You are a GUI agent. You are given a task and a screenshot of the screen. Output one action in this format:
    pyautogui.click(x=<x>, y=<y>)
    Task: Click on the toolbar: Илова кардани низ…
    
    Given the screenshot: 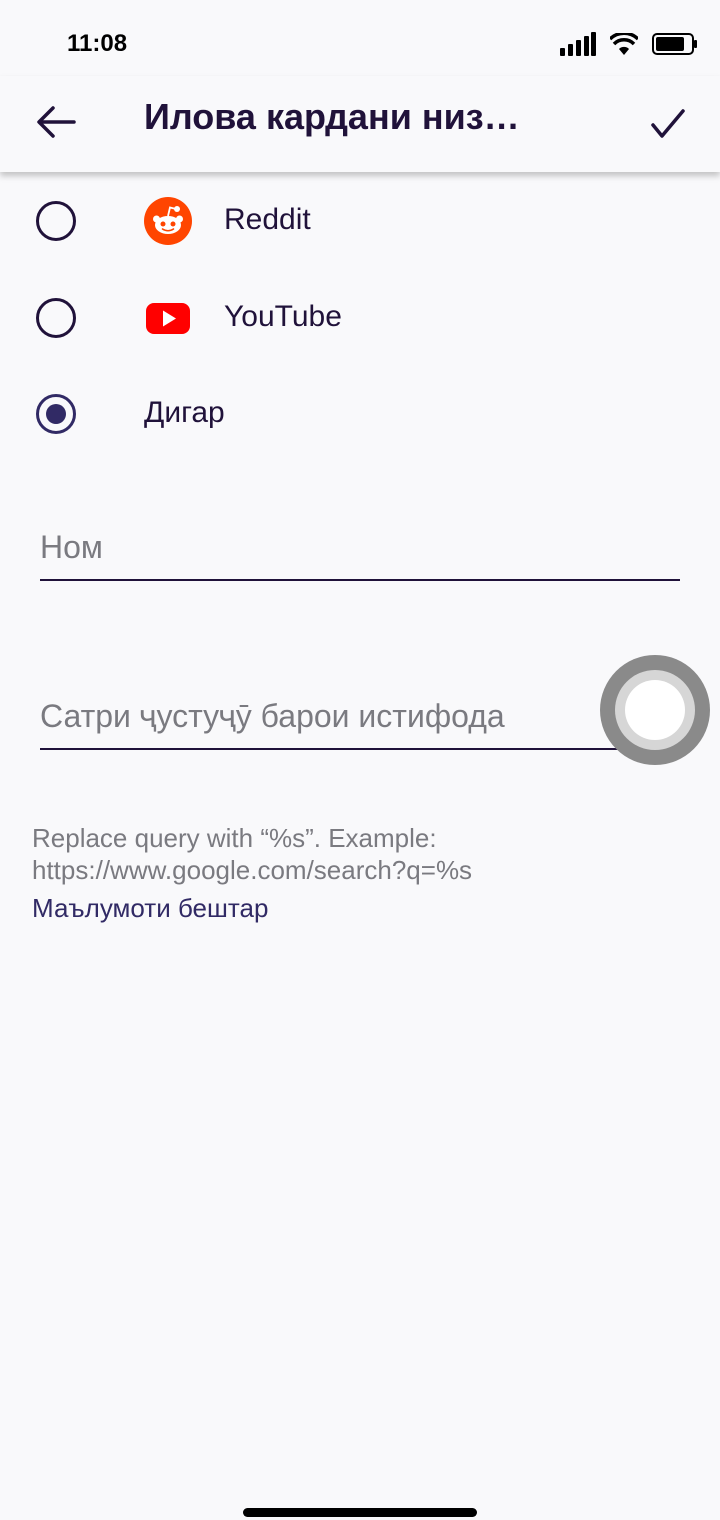 What is the action you would take?
    pyautogui.click(x=360, y=124)
    